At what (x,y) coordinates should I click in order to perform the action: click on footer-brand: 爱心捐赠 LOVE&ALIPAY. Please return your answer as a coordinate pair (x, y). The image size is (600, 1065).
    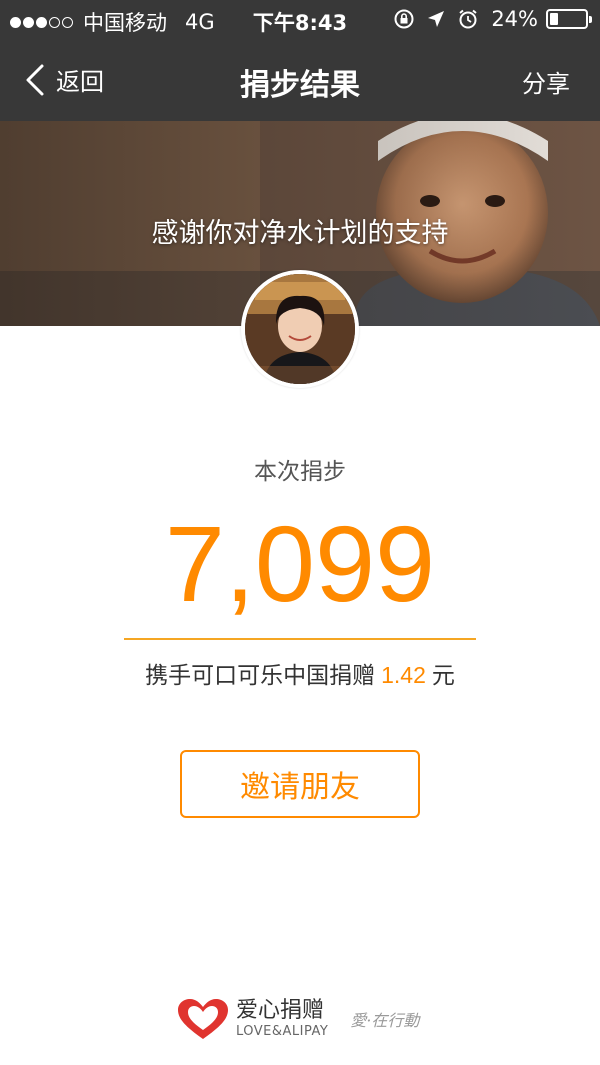
    Looking at the image, I should click on (282, 1018).